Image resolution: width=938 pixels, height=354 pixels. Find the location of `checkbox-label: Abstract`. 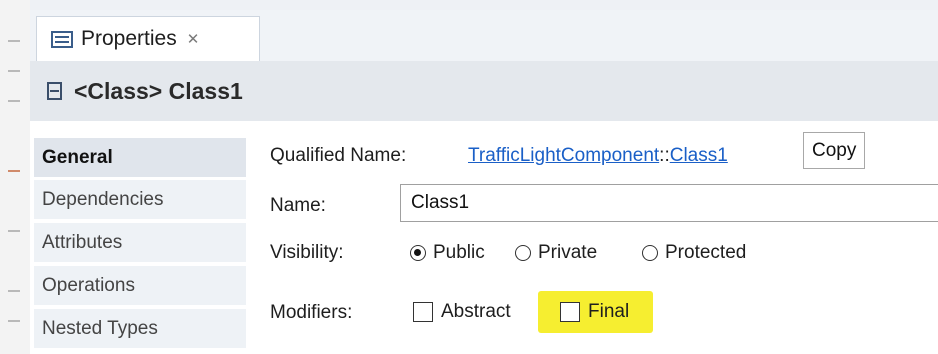

checkbox-label: Abstract is located at coordinates (476, 311).